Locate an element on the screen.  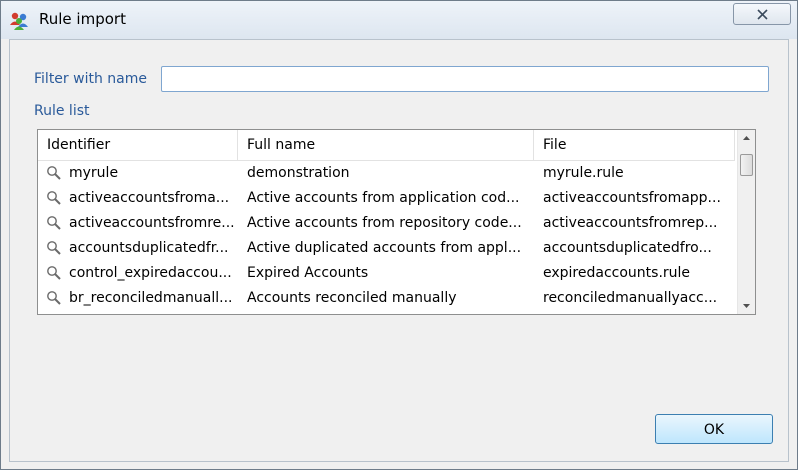
title-bar: Rule import is located at coordinates (399, 20).